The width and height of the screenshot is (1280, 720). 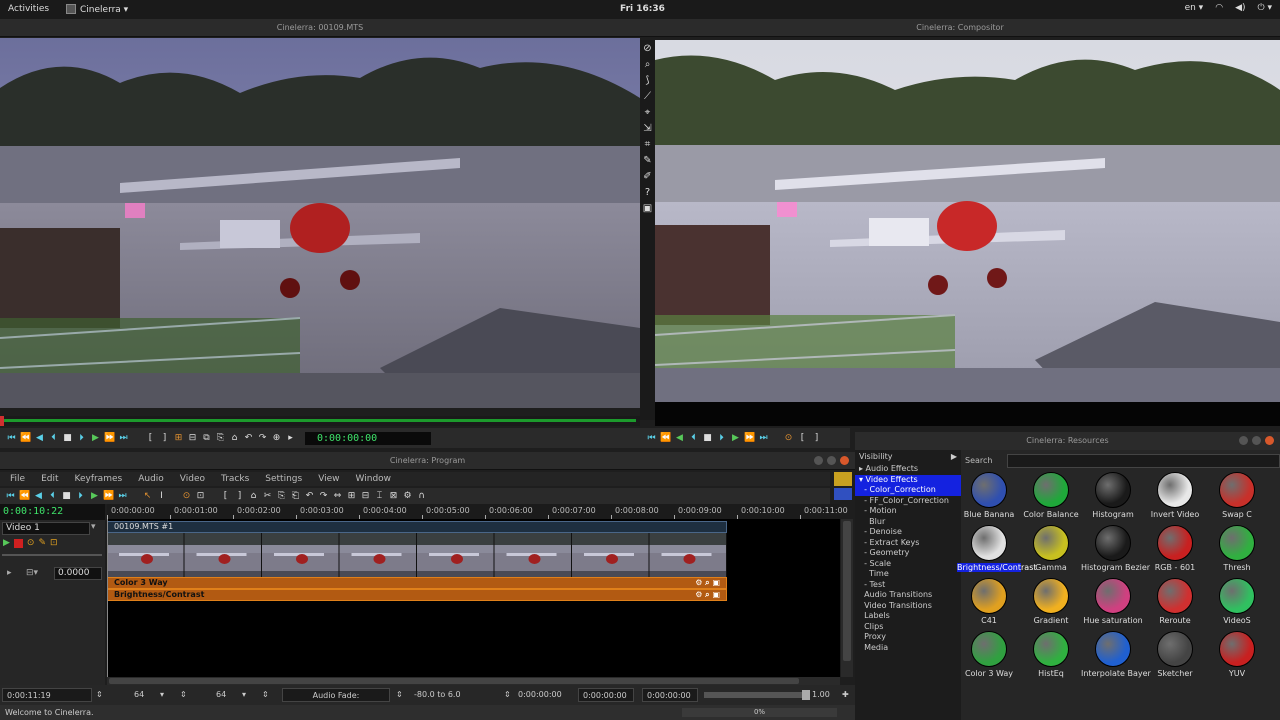 What do you see at coordinates (954, 457) in the screenshot?
I see `visibility-arrow-icon: ▶` at bounding box center [954, 457].